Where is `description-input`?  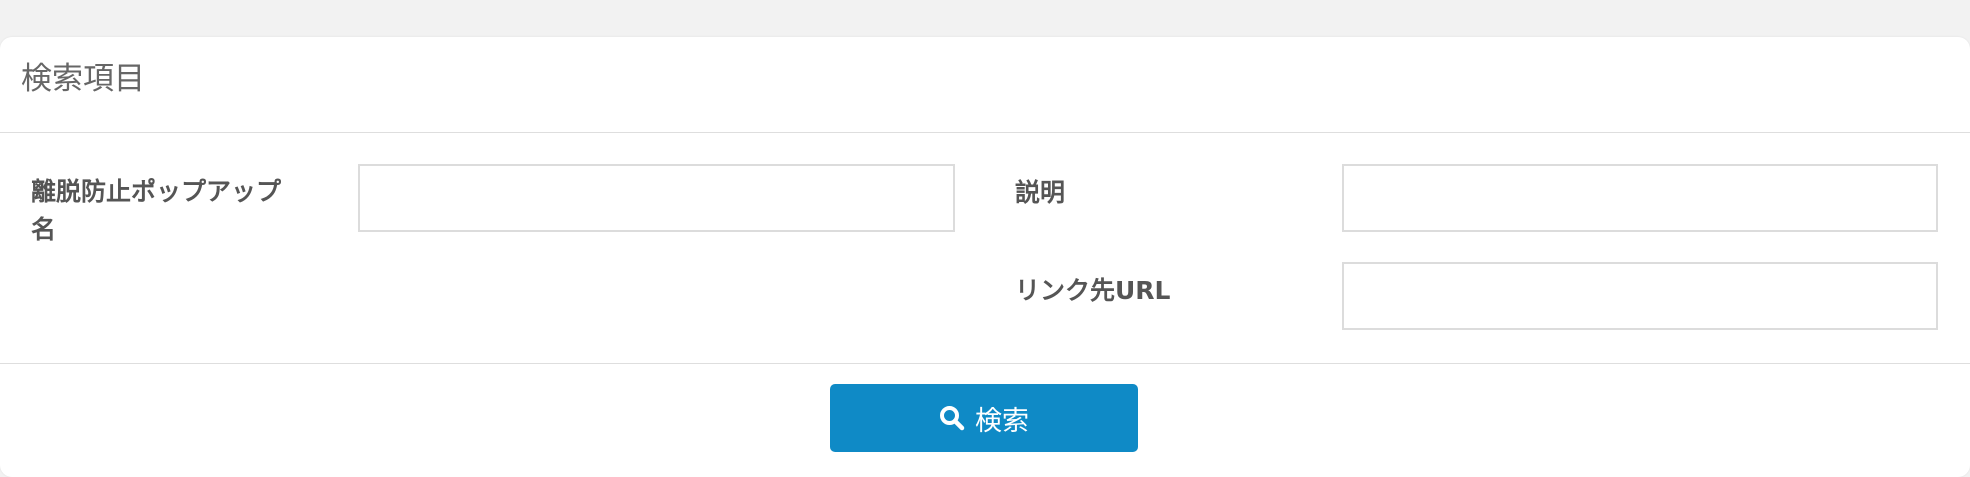 description-input is located at coordinates (1640, 198).